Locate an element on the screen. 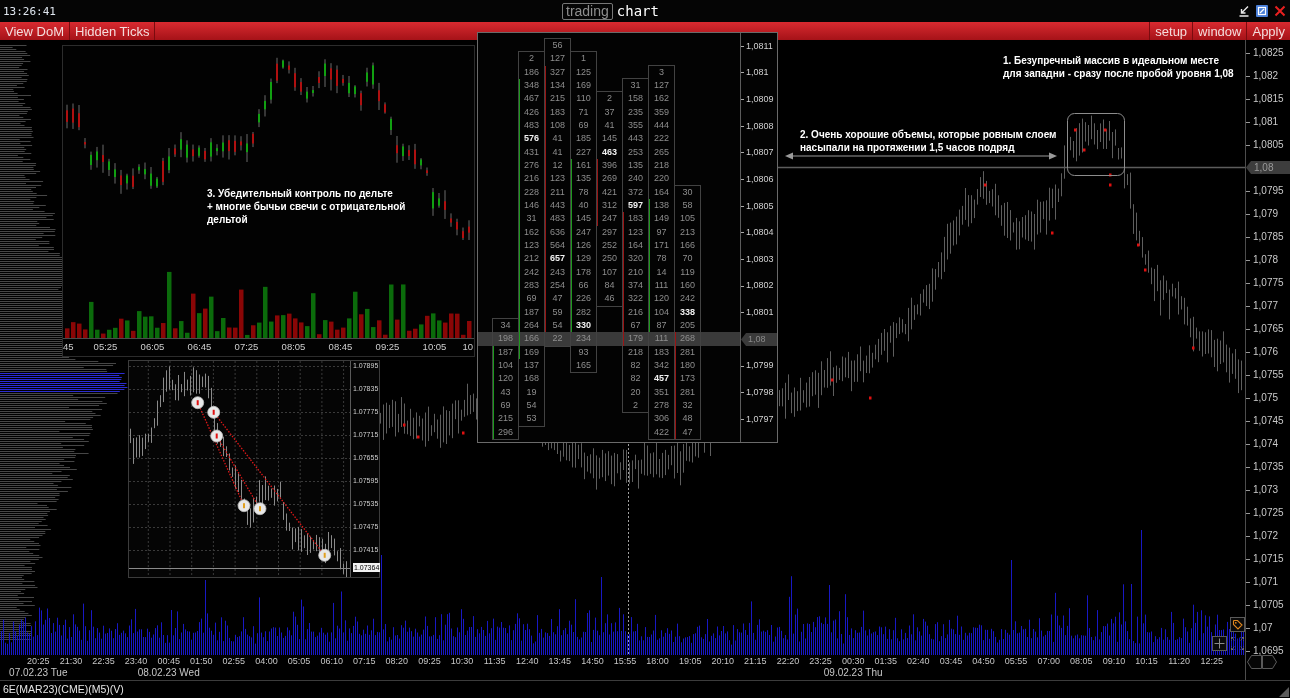 The width and height of the screenshot is (1290, 698). footprint-cell-text: 338 is located at coordinates (687, 312).